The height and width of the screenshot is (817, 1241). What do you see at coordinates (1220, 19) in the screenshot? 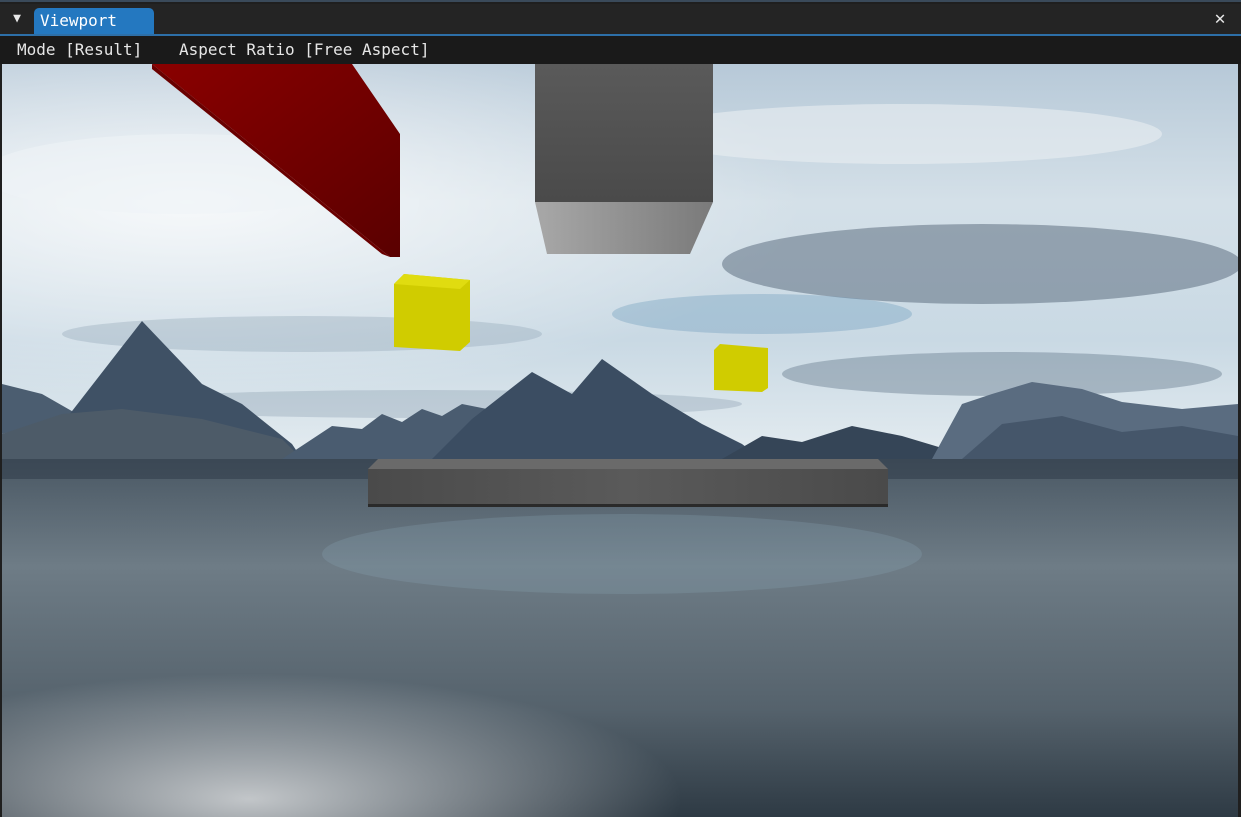
I see `close-icon: ✕` at bounding box center [1220, 19].